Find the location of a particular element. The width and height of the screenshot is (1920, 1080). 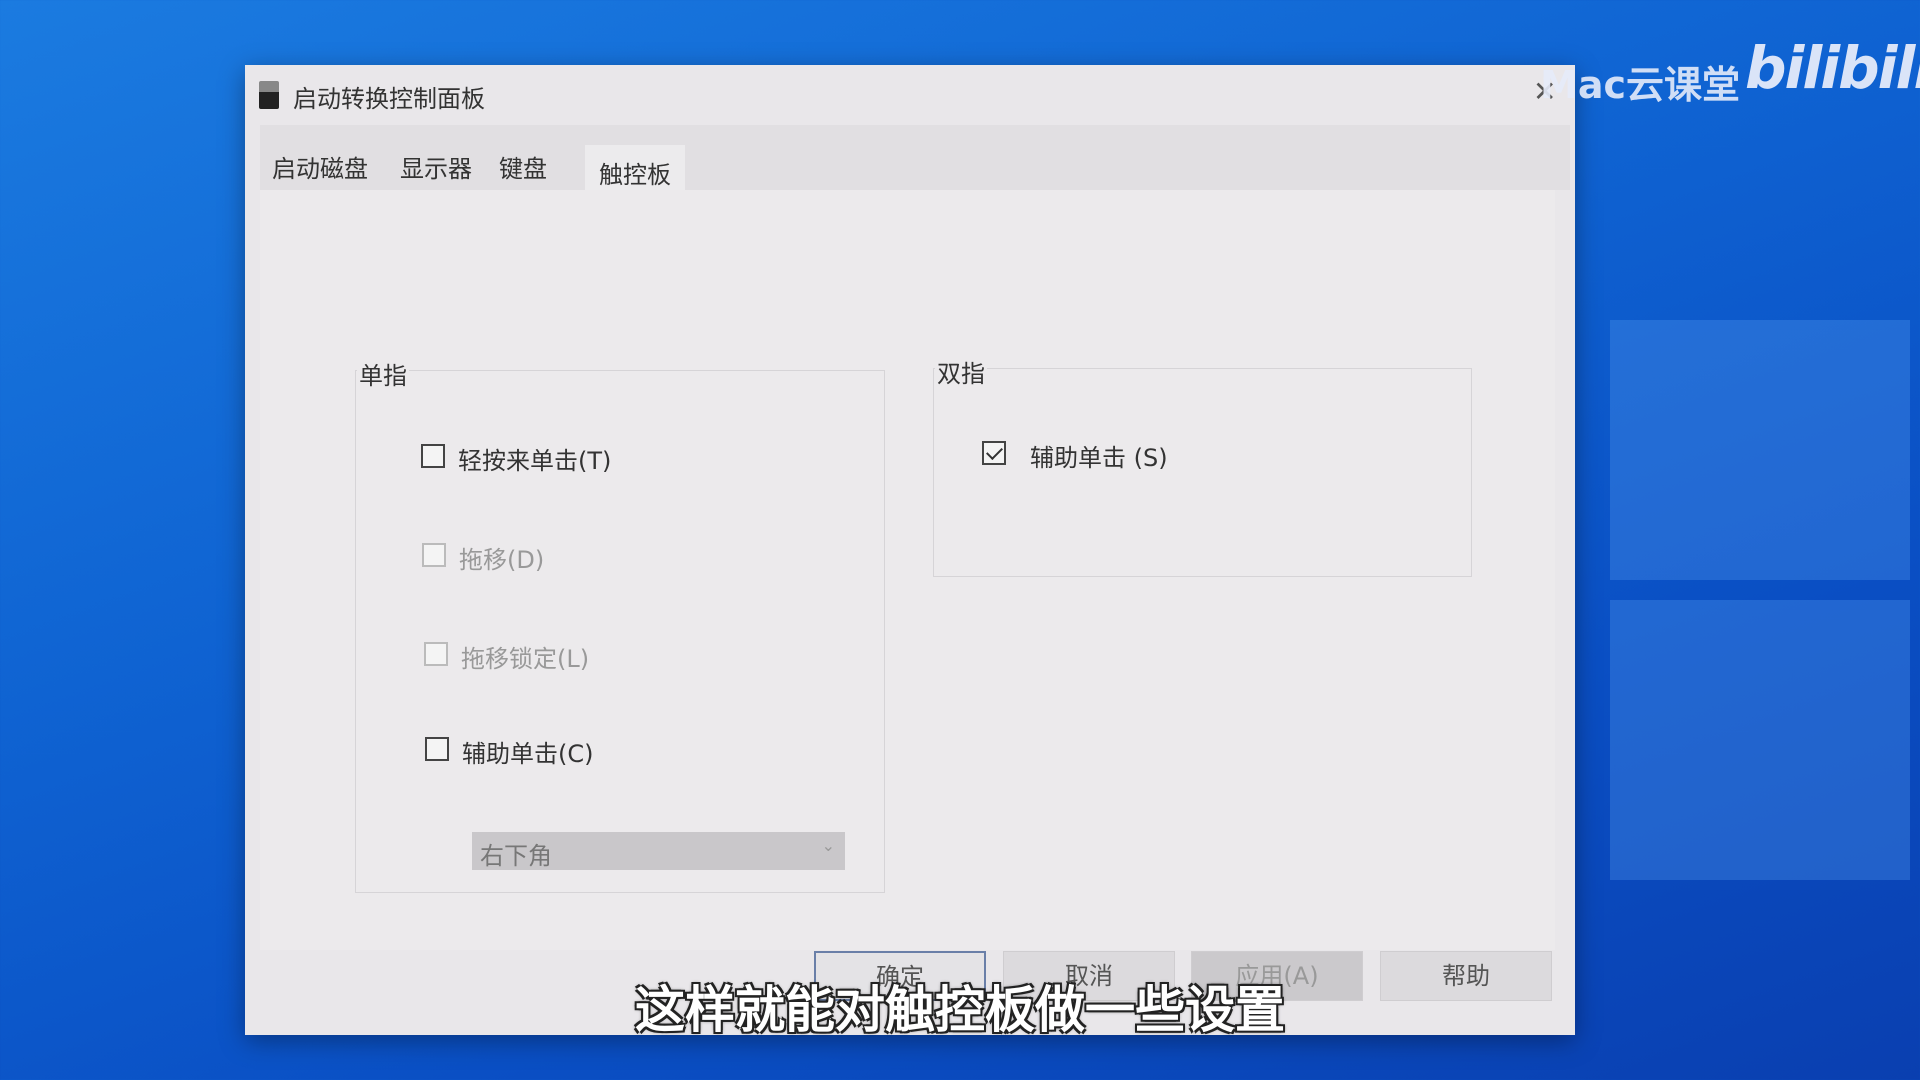

bilibili-logo: bilibili is located at coordinates (1832, 68).